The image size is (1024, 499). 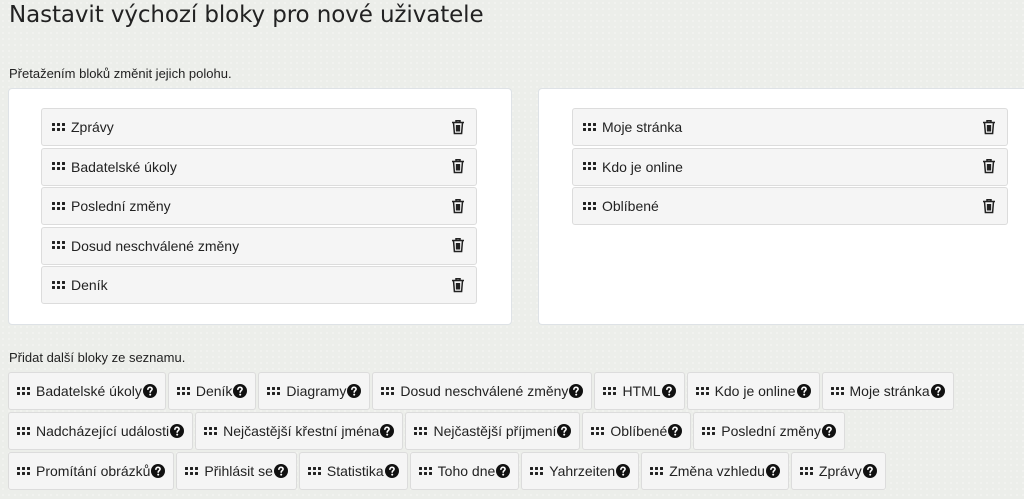 I want to click on available-block-yahrzeiten: Yahrzeiten, so click(x=580, y=471).